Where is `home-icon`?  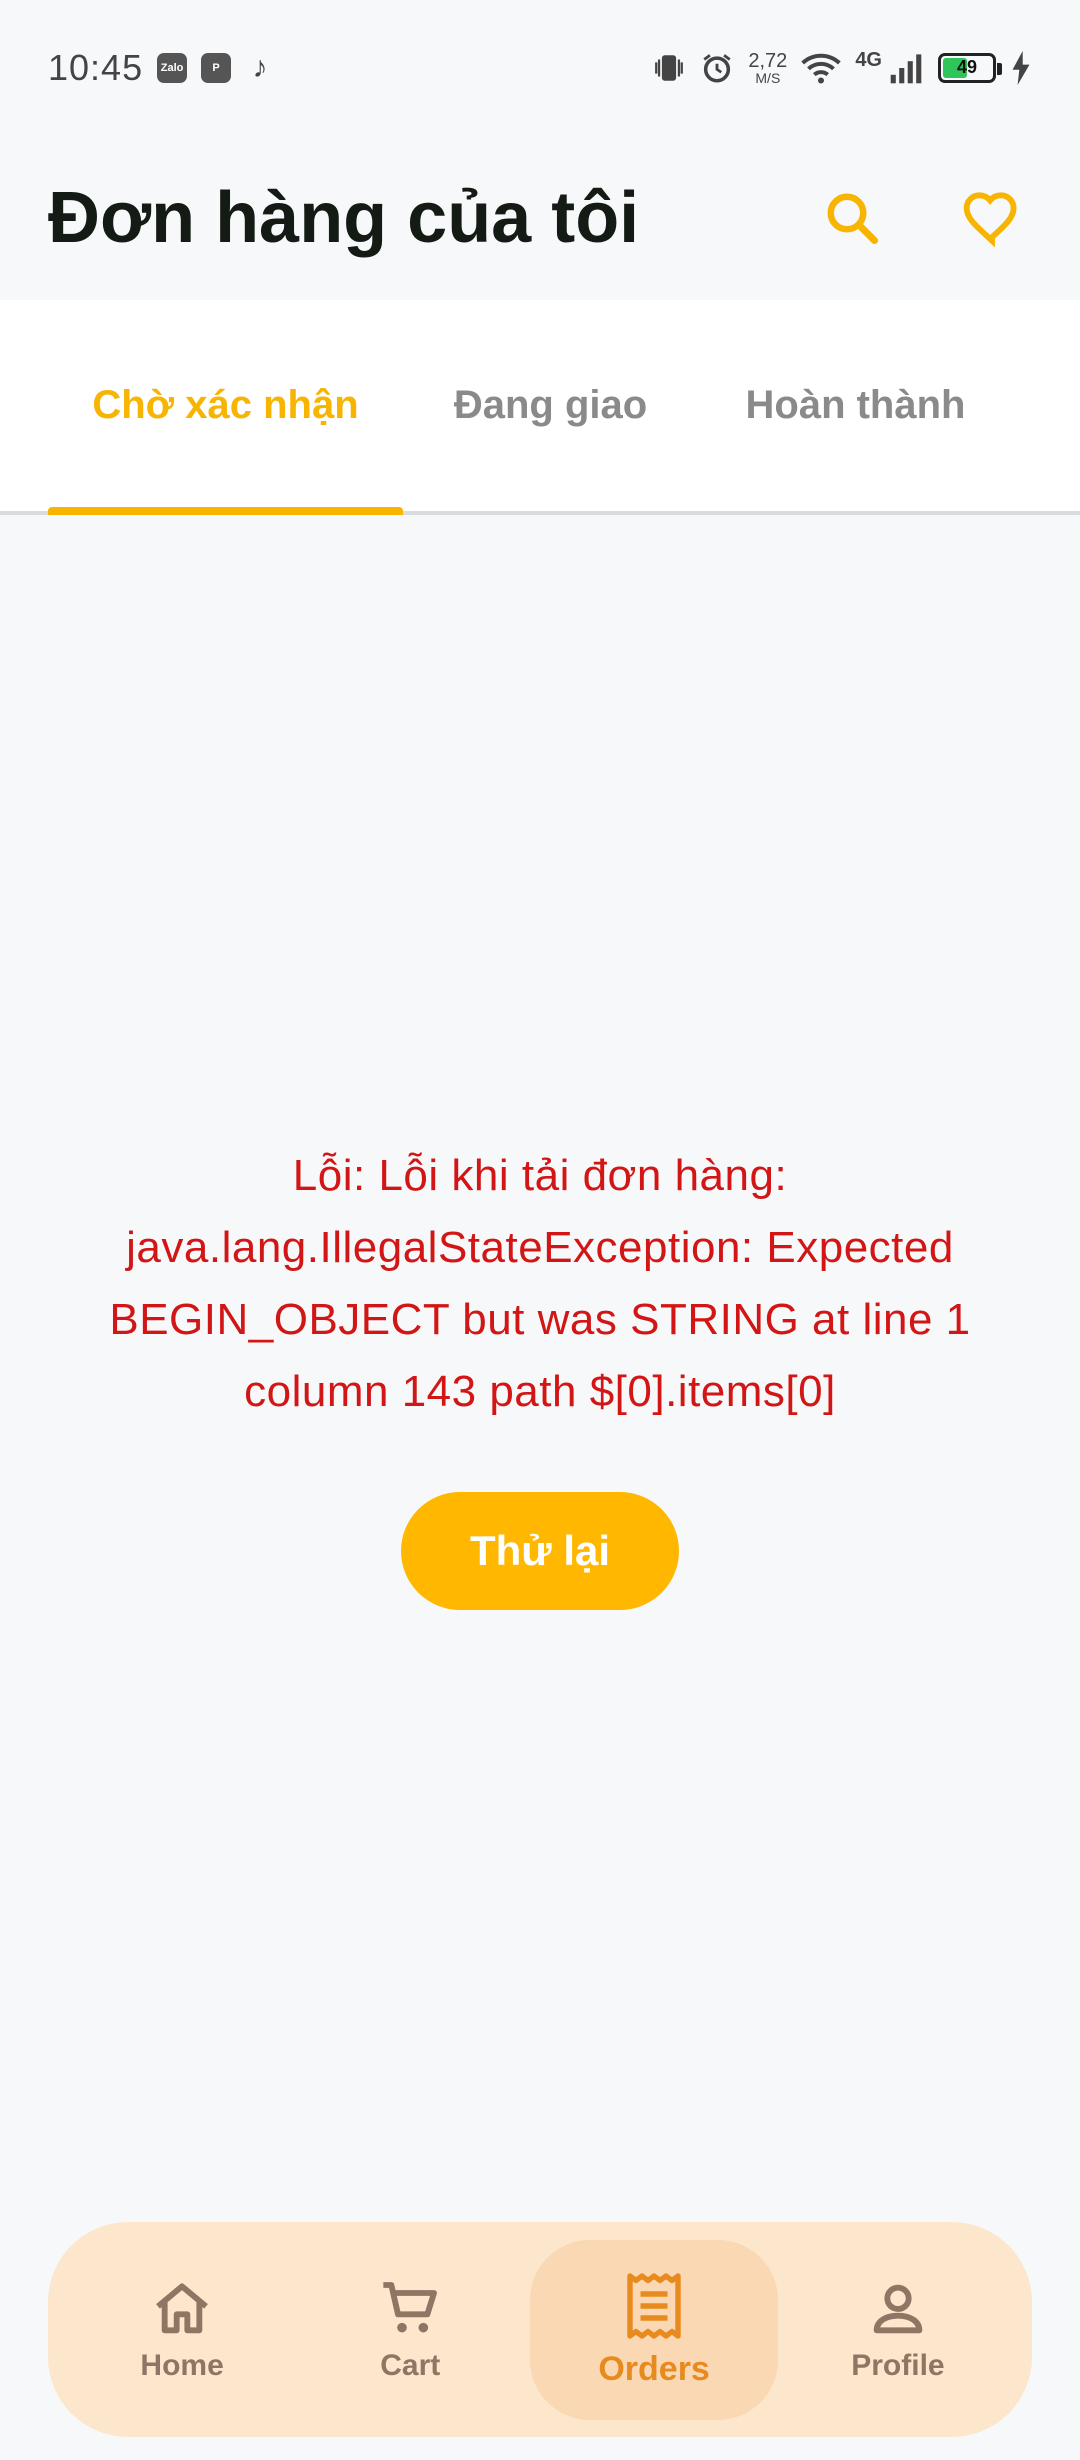
home-icon is located at coordinates (182, 2307).